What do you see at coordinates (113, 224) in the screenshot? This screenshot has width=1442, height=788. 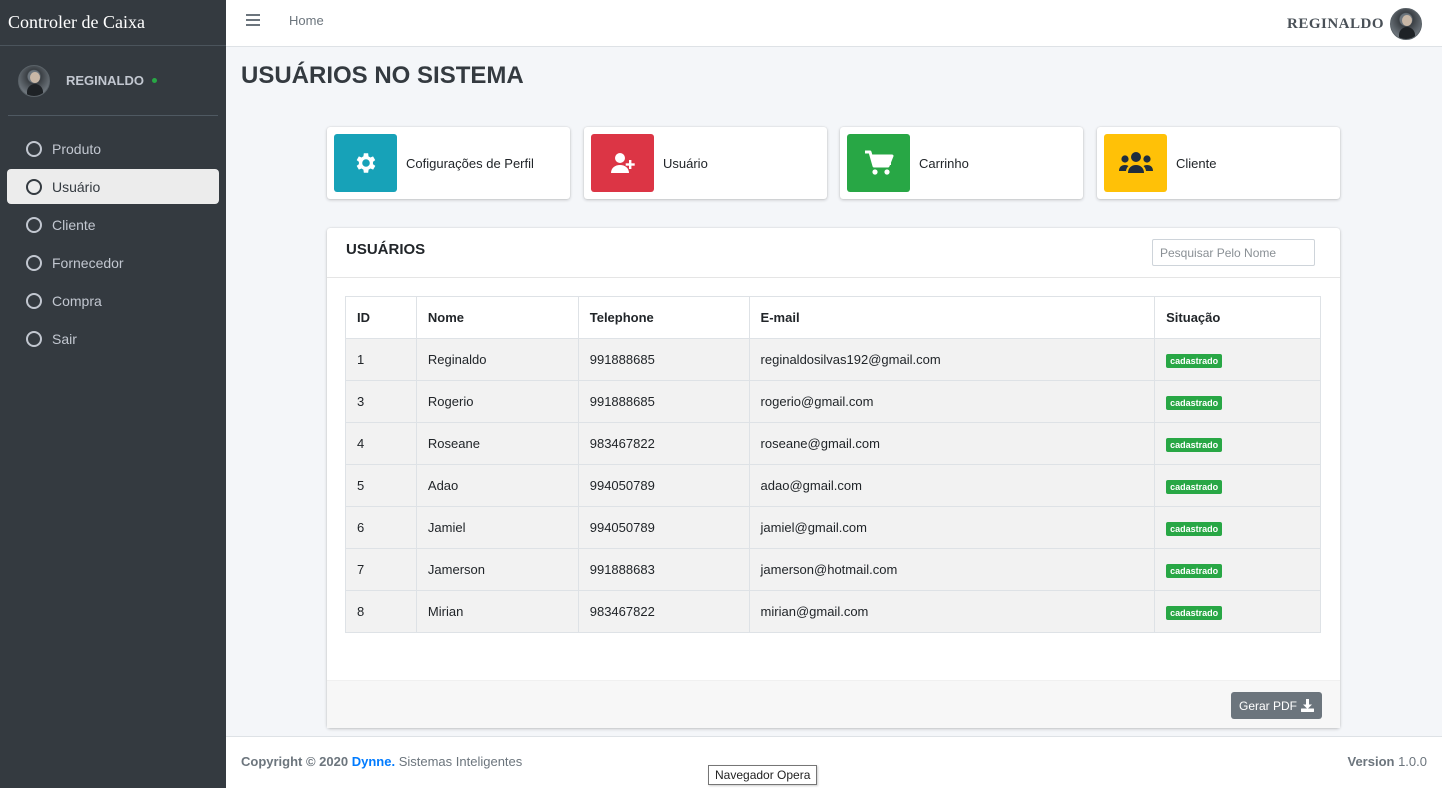 I see `sidebar-item-cliente: Cliente` at bounding box center [113, 224].